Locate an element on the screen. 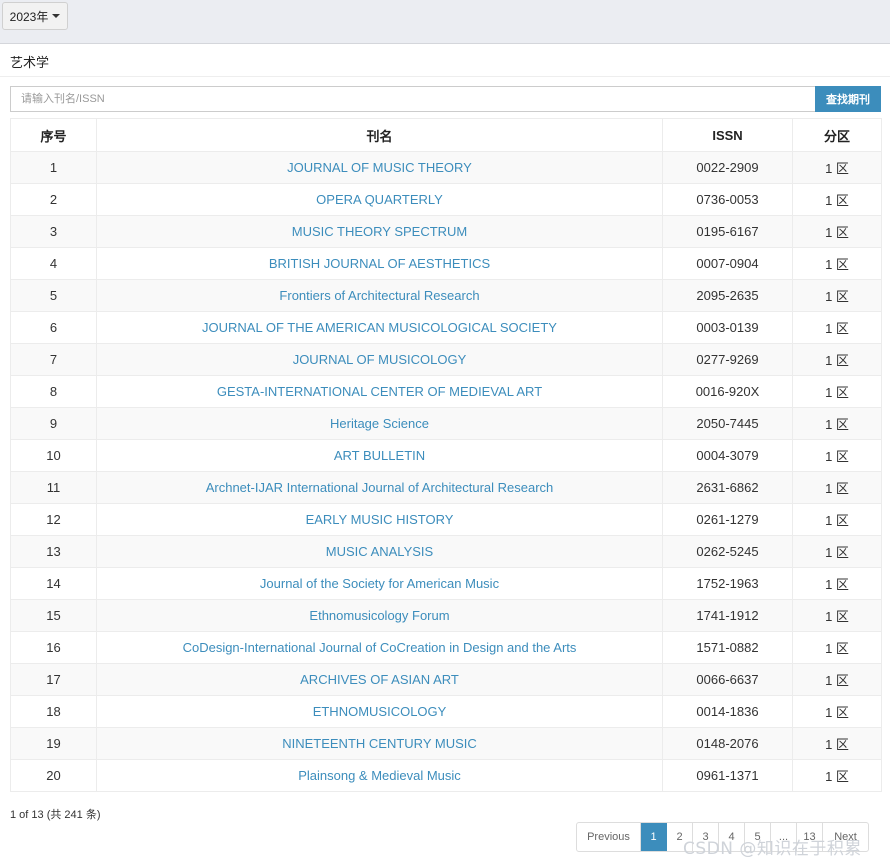 The image size is (890, 865). journal-link: ART BULLETIN is located at coordinates (379, 455).